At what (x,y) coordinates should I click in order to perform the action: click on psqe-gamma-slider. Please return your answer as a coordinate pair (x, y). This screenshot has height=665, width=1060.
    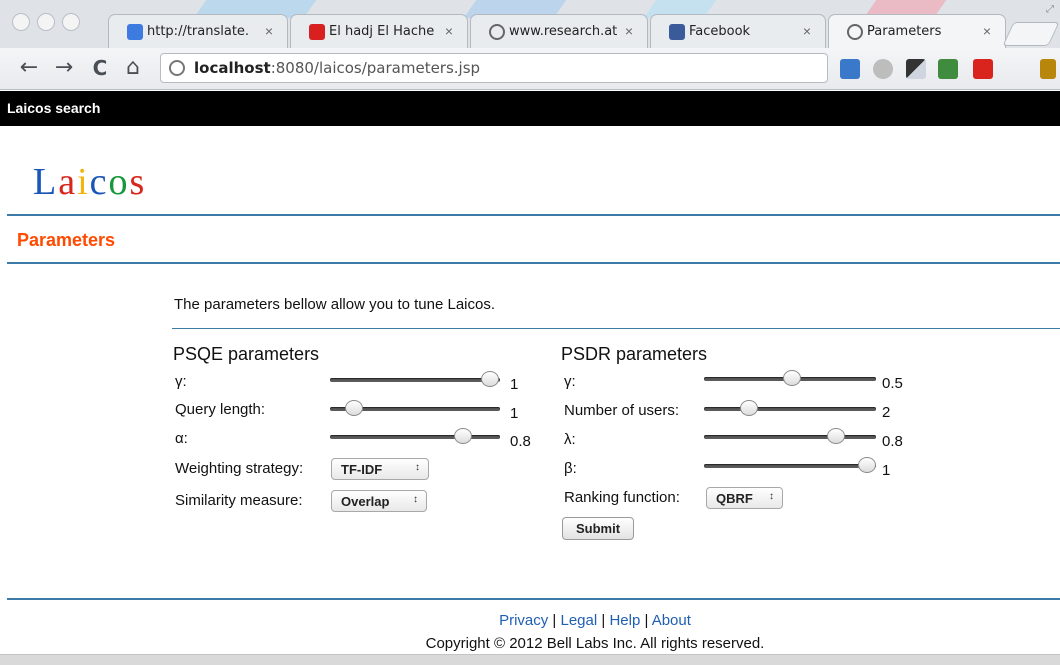
    Looking at the image, I should click on (415, 381).